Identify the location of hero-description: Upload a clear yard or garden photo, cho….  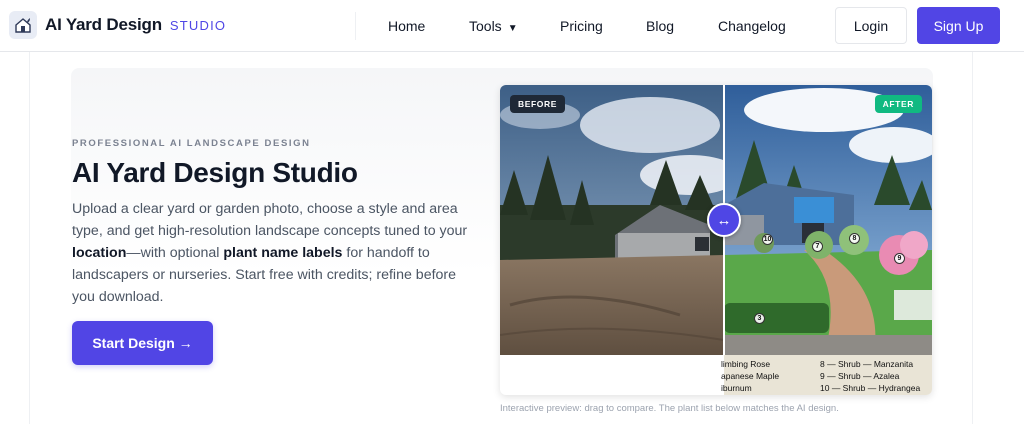
(277, 253).